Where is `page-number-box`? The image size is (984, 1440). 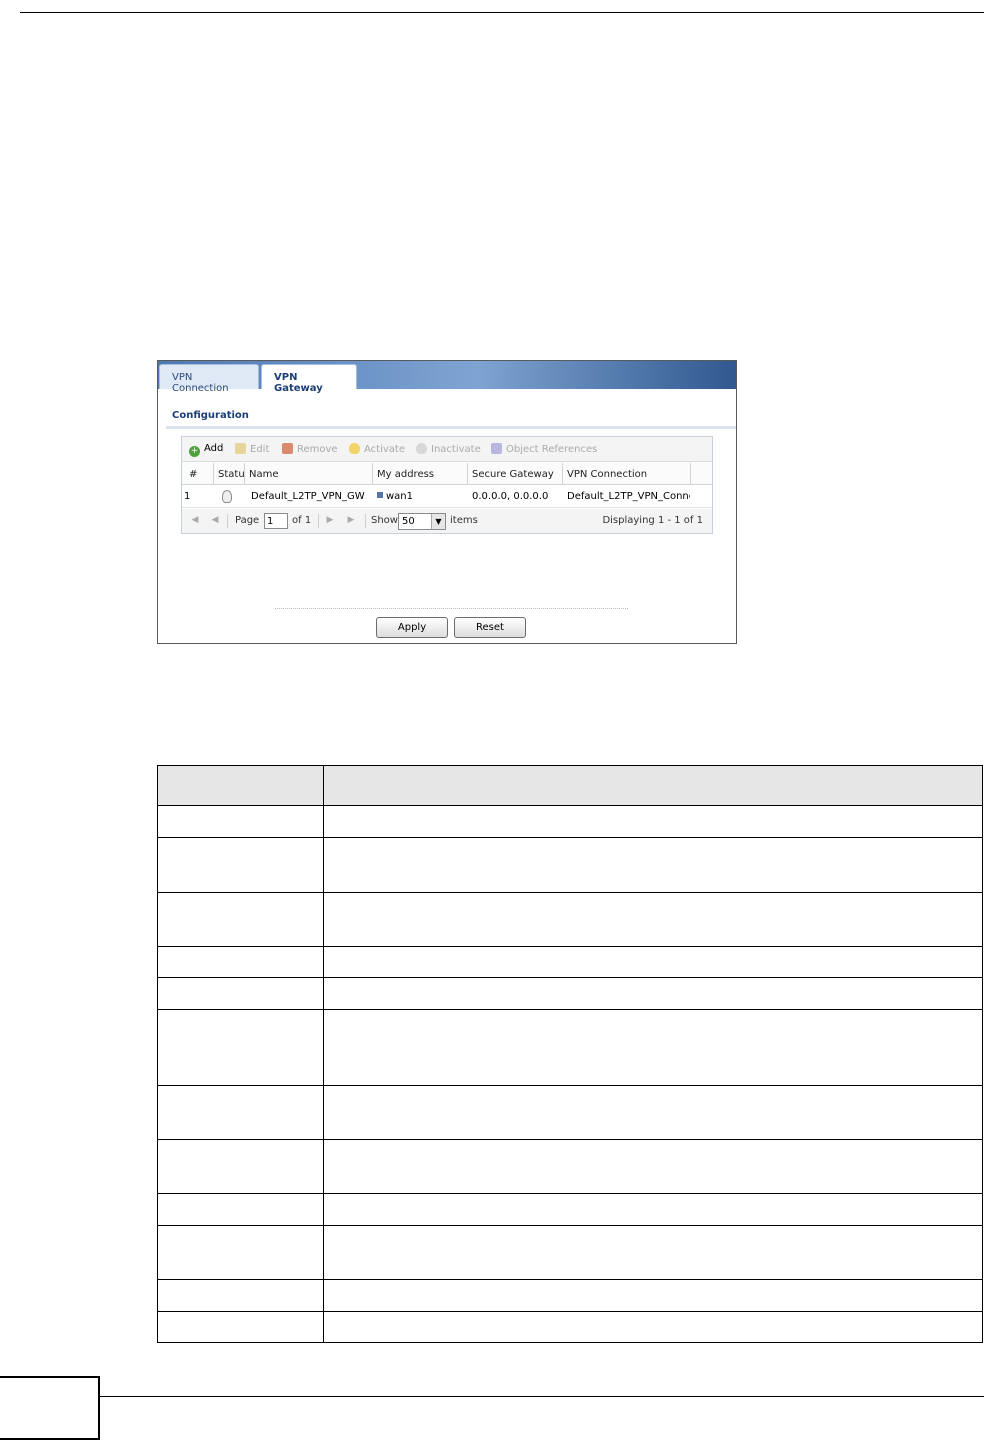 page-number-box is located at coordinates (50, 1408).